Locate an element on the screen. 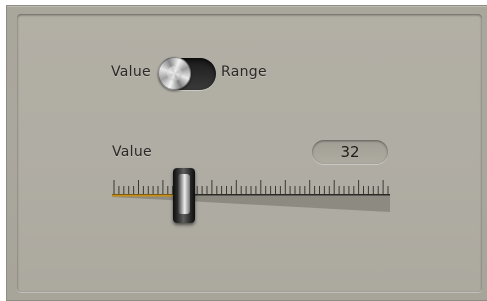 Image resolution: width=487 pixels, height=301 pixels. slider-label: Value is located at coordinates (132, 152).